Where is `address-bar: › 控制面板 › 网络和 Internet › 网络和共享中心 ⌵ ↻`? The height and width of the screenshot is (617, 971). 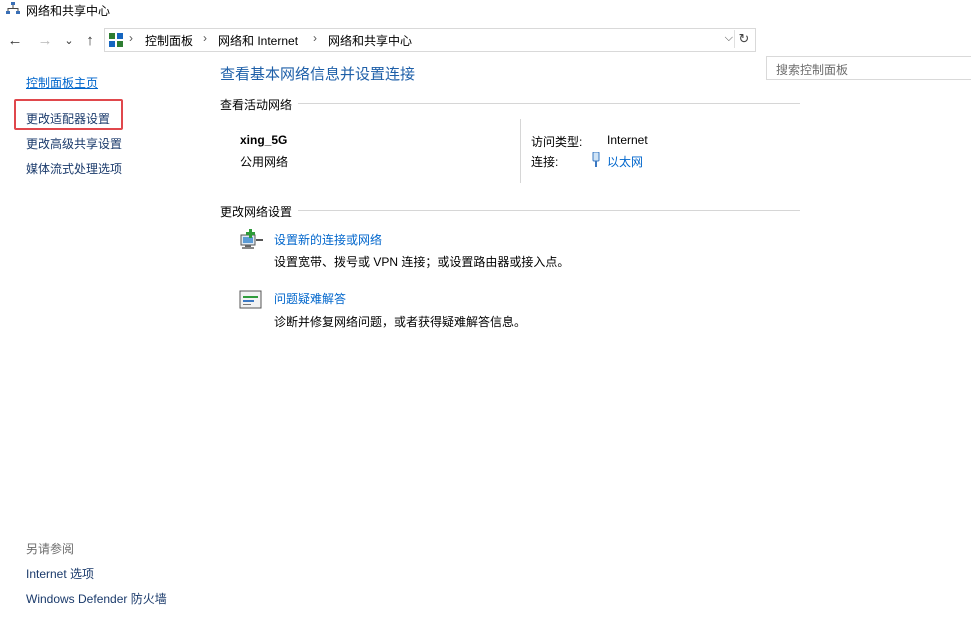 address-bar: › 控制面板 › 网络和 Internet › 网络和共享中心 ⌵ ↻ is located at coordinates (430, 40).